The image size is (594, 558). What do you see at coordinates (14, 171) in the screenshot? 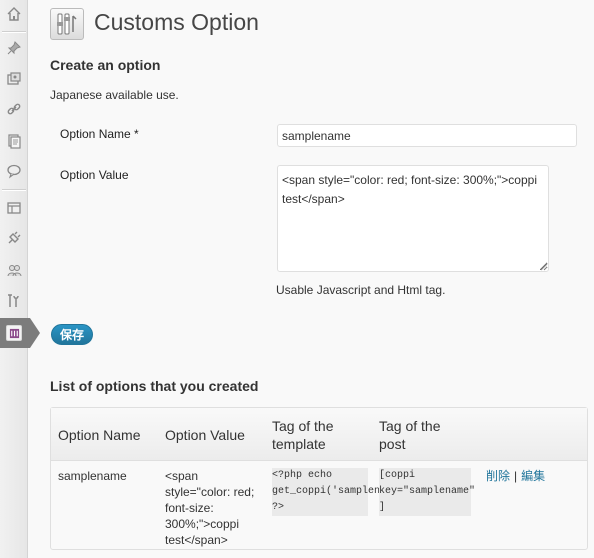
I see `comments-icon` at bounding box center [14, 171].